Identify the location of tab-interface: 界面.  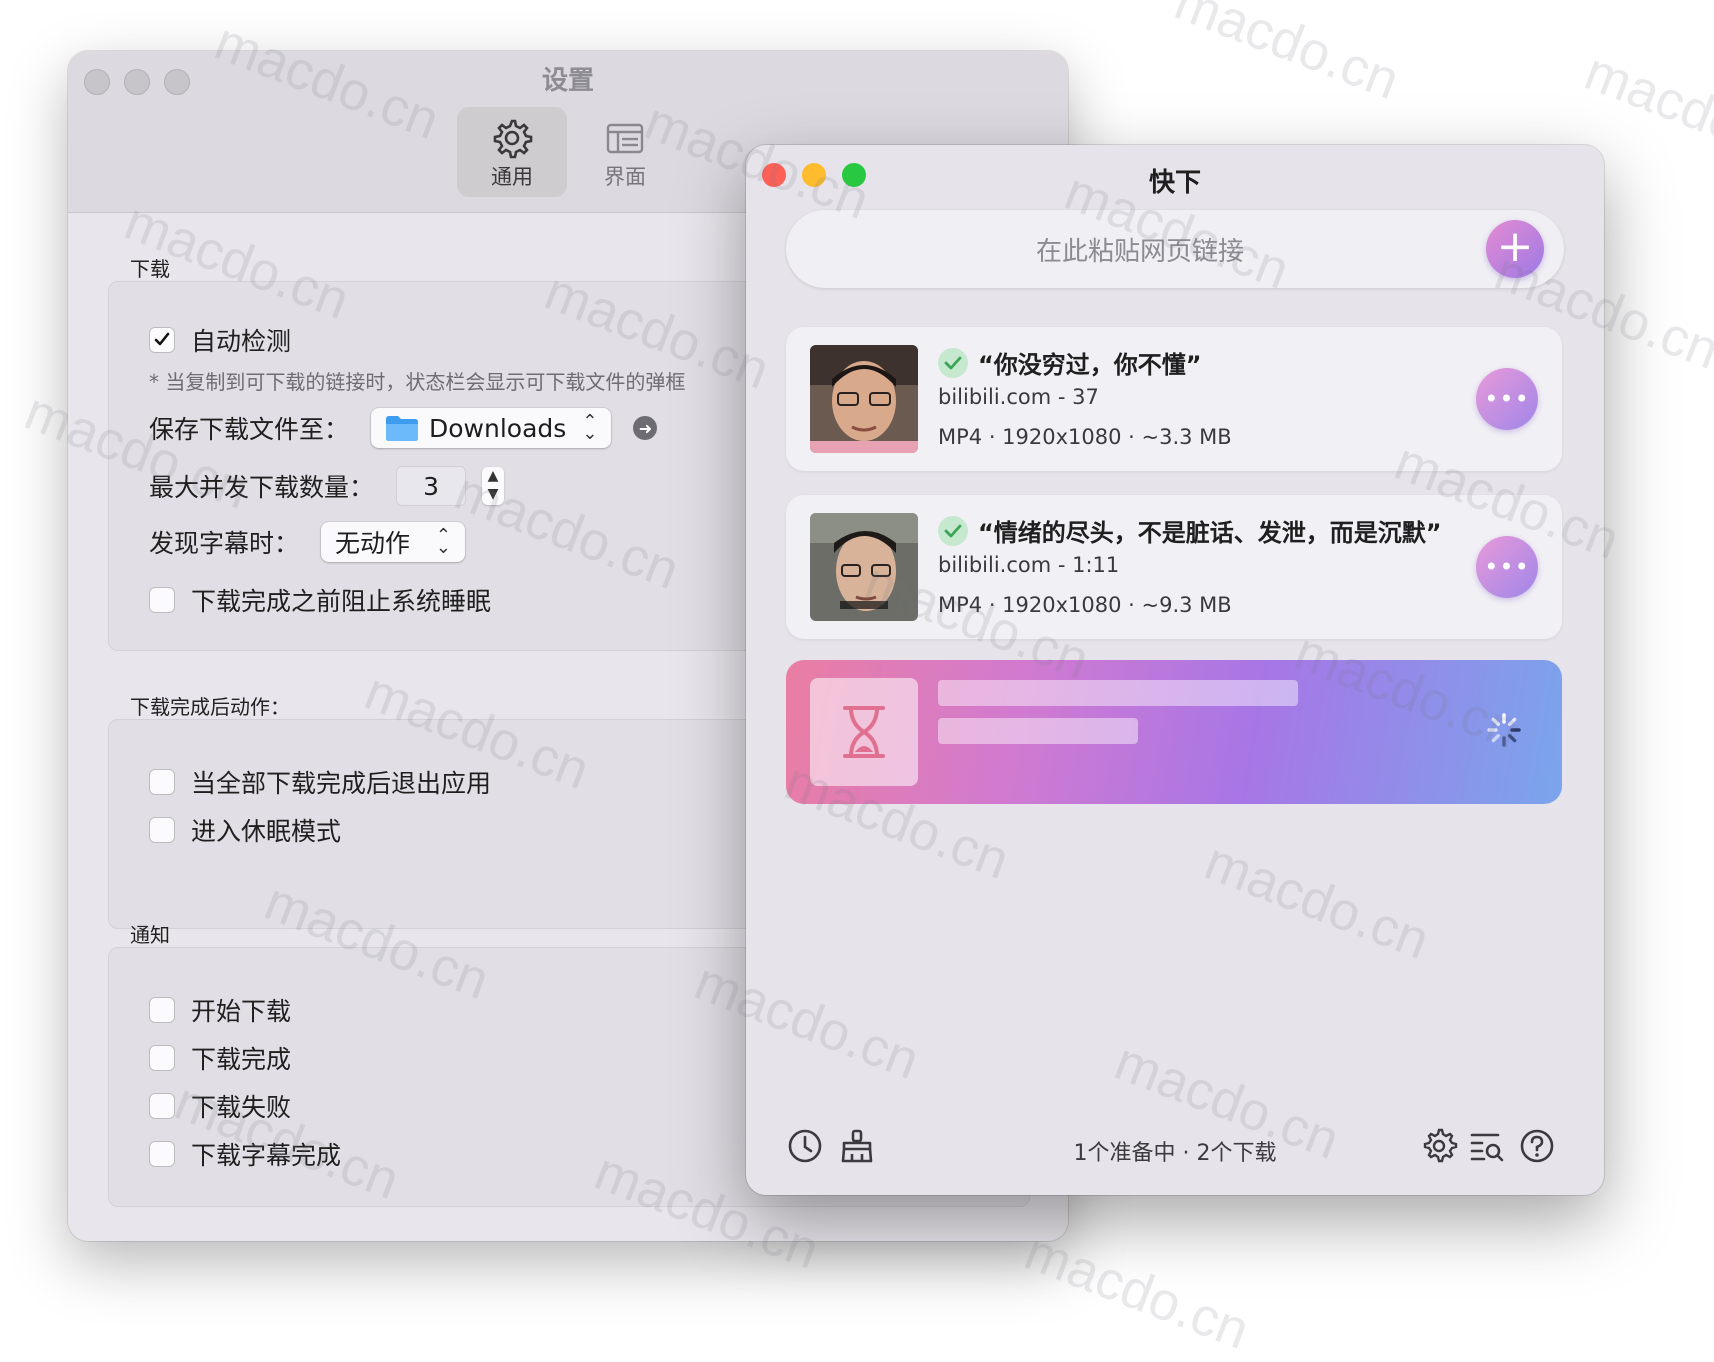
(625, 152).